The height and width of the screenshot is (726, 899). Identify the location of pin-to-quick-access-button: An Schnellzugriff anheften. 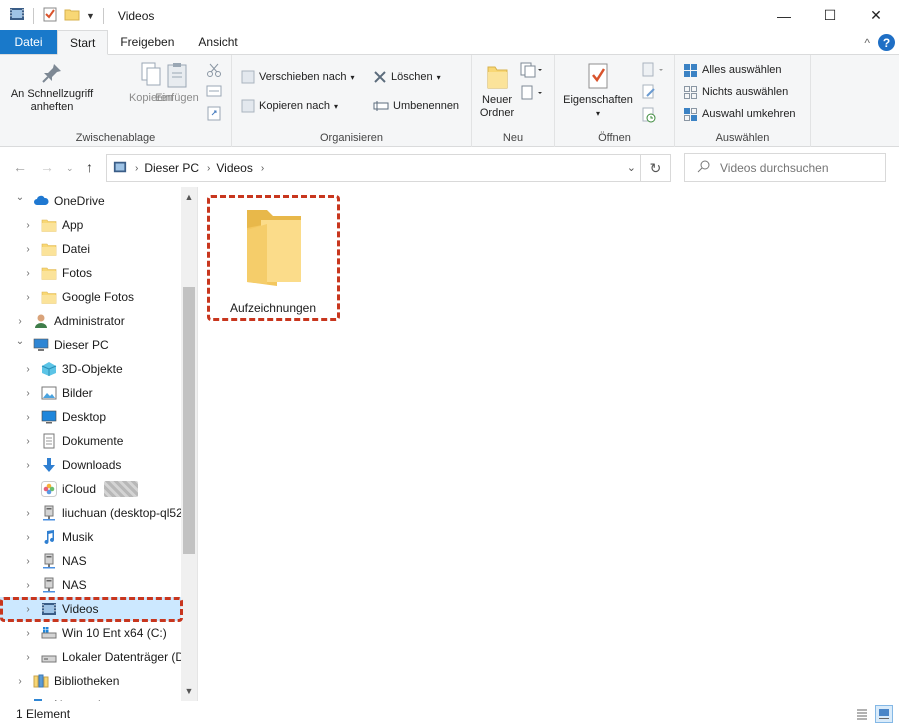
(52, 87).